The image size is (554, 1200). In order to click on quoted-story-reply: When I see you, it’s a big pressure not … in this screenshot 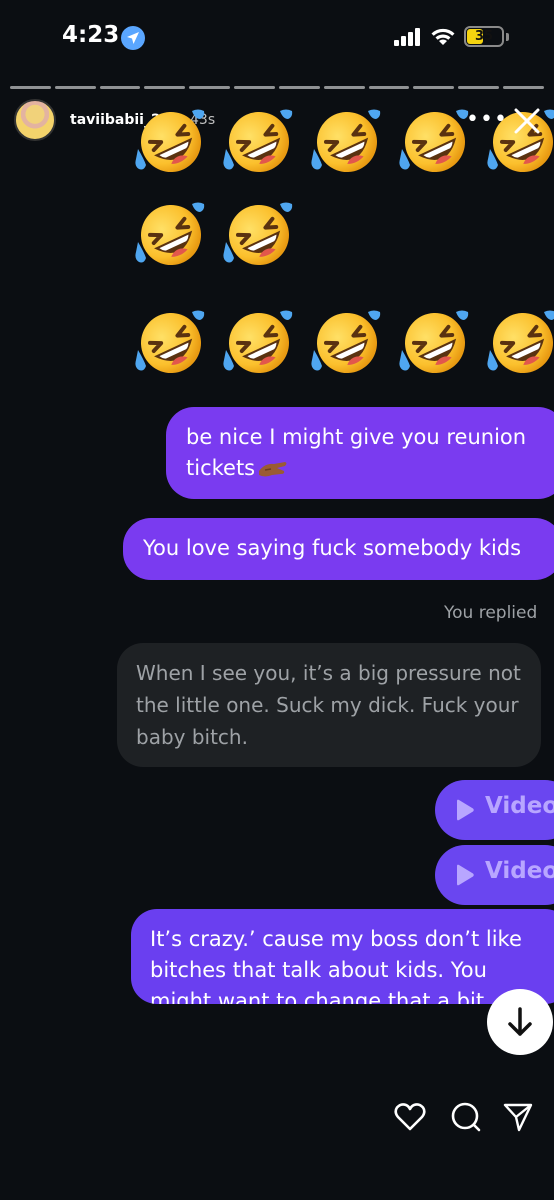, I will do `click(329, 705)`.